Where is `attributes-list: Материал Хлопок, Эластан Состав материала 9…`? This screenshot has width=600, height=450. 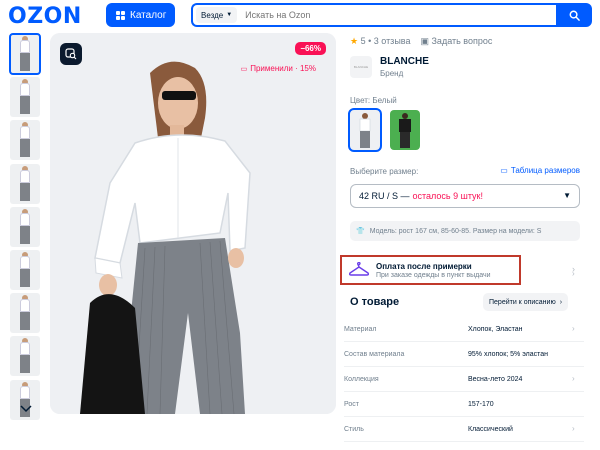
attributes-list: Материал Хлопок, Эластан Состав материала 9… is located at coordinates (464, 379).